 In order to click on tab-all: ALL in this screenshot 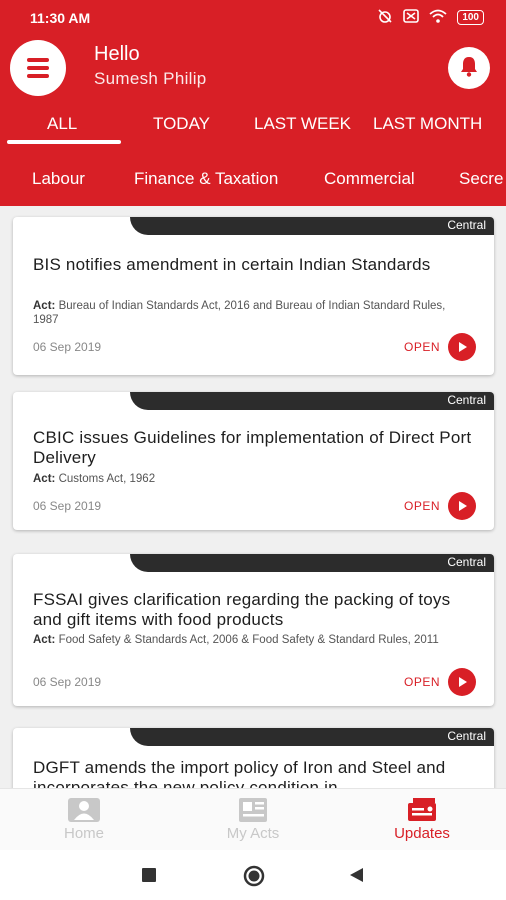, I will do `click(62, 124)`.